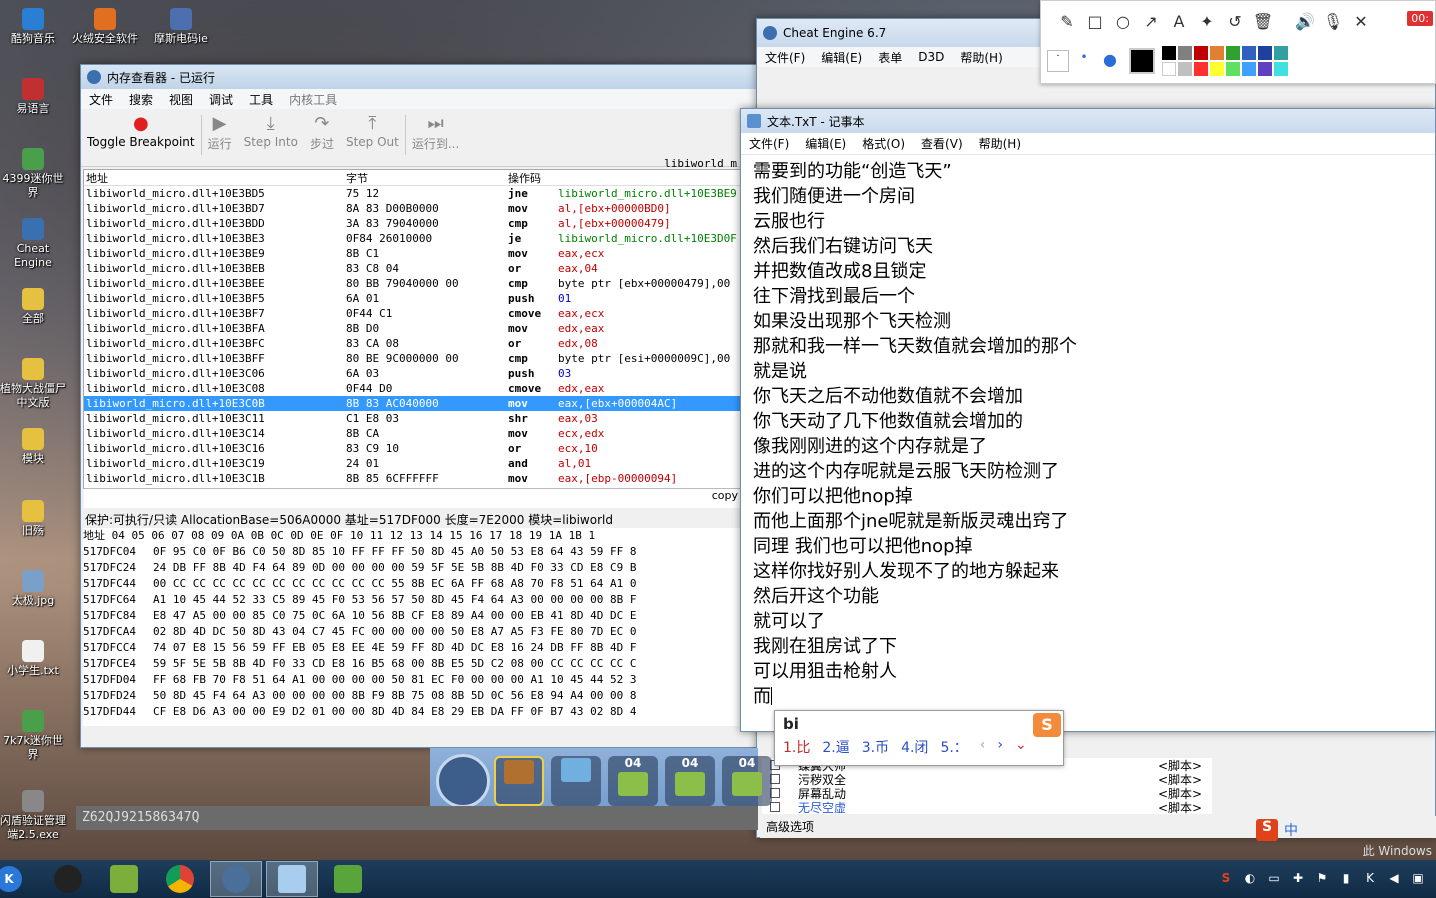  I want to click on pen-size-medium: •, so click(1084, 61).